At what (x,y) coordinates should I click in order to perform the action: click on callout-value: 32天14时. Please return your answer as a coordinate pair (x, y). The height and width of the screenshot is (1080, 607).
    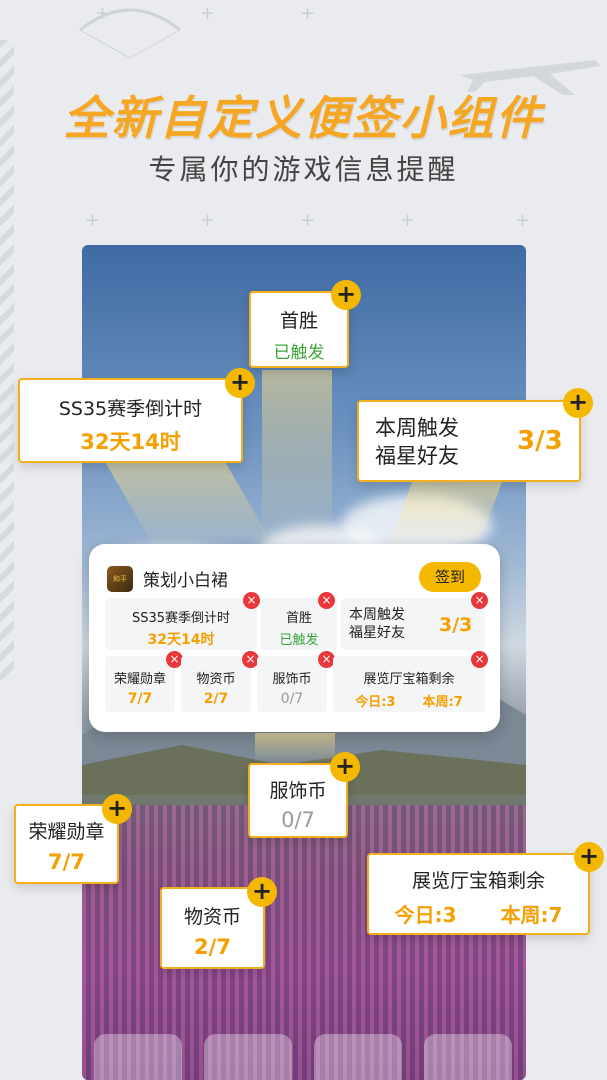
    Looking at the image, I should click on (130, 442).